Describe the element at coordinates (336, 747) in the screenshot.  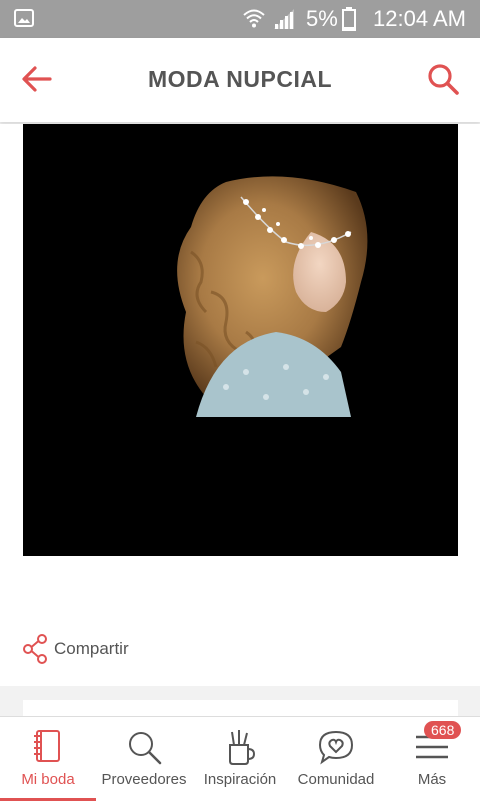
I see `chat-heart-icon` at that location.